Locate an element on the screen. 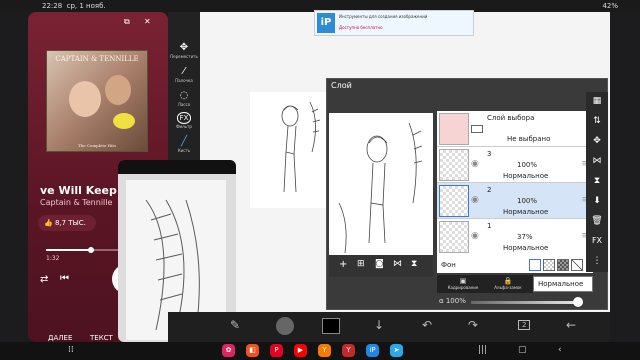 Image resolution: width=640 pixels, height=360 pixels. bg-swatch-white is located at coordinates (535, 265).